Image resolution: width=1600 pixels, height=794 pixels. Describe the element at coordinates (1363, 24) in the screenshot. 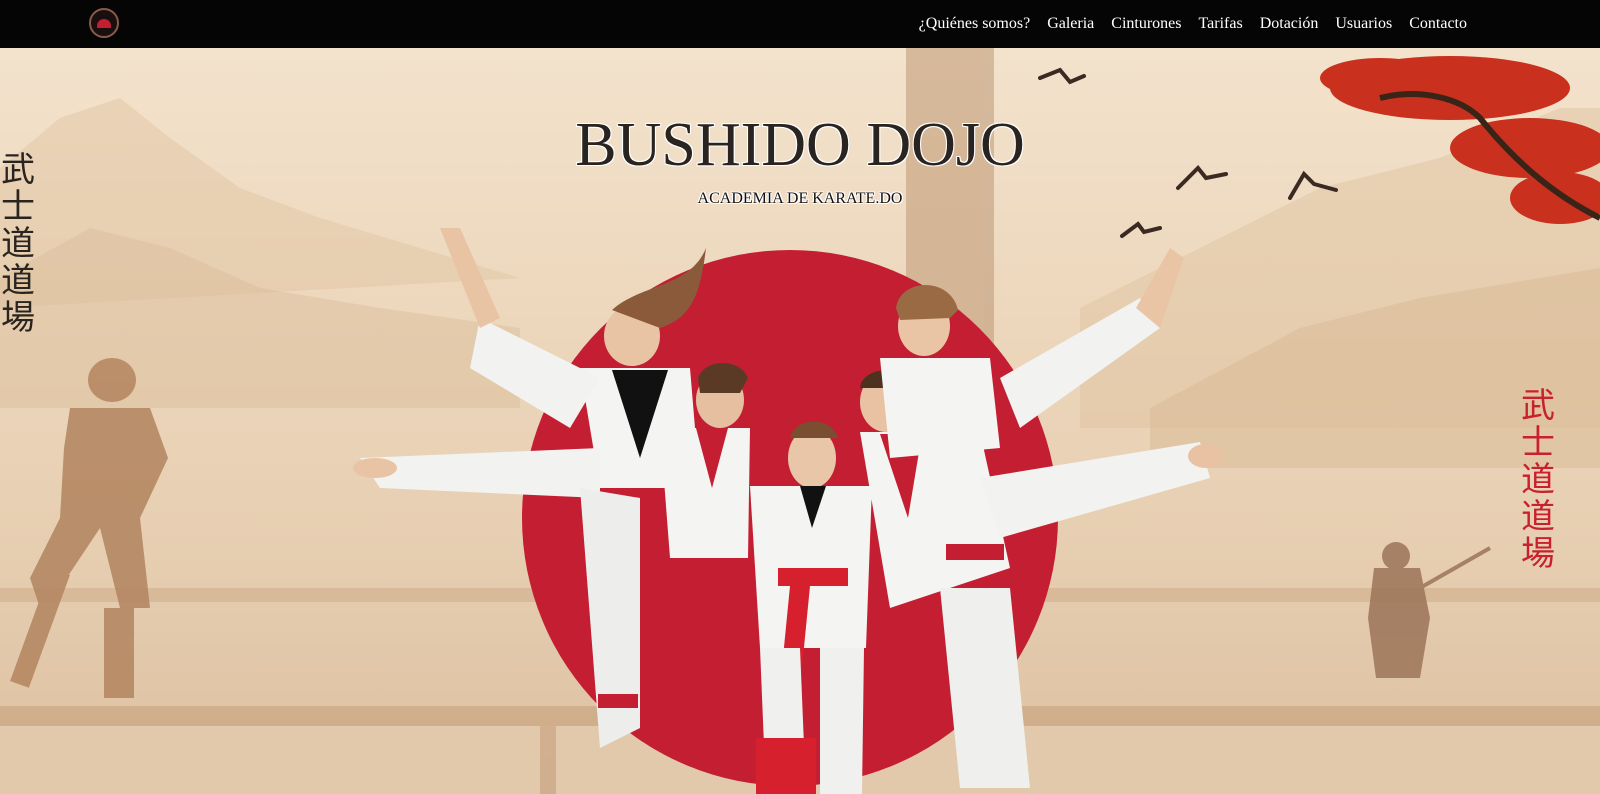

I see `nav-link-usuarios: Usuarios` at that location.